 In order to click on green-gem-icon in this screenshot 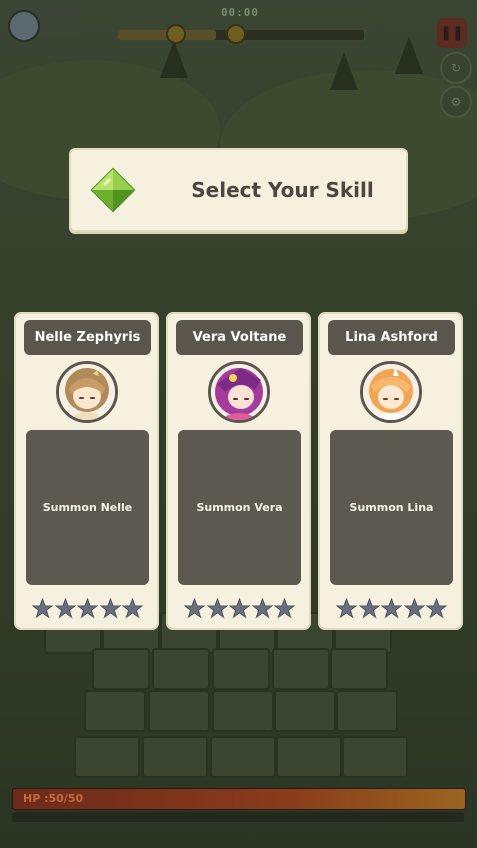, I will do `click(113, 190)`.